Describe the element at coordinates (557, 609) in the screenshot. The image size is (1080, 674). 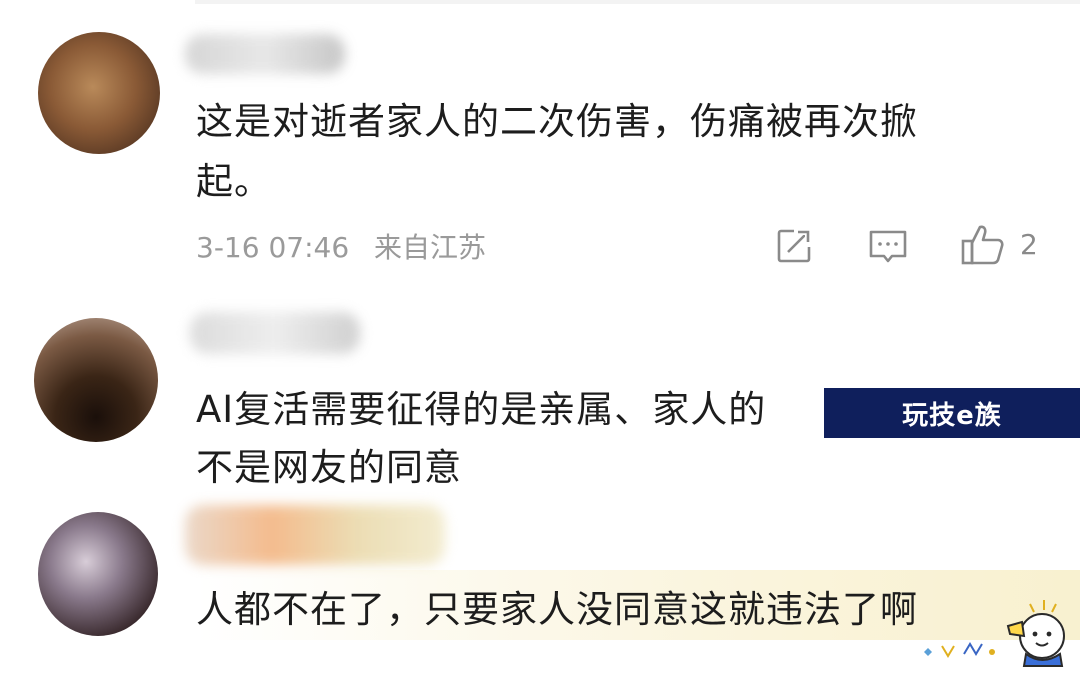
I see `comment-text-line: 人都不在了，只要家人没同意这就违法了啊` at that location.